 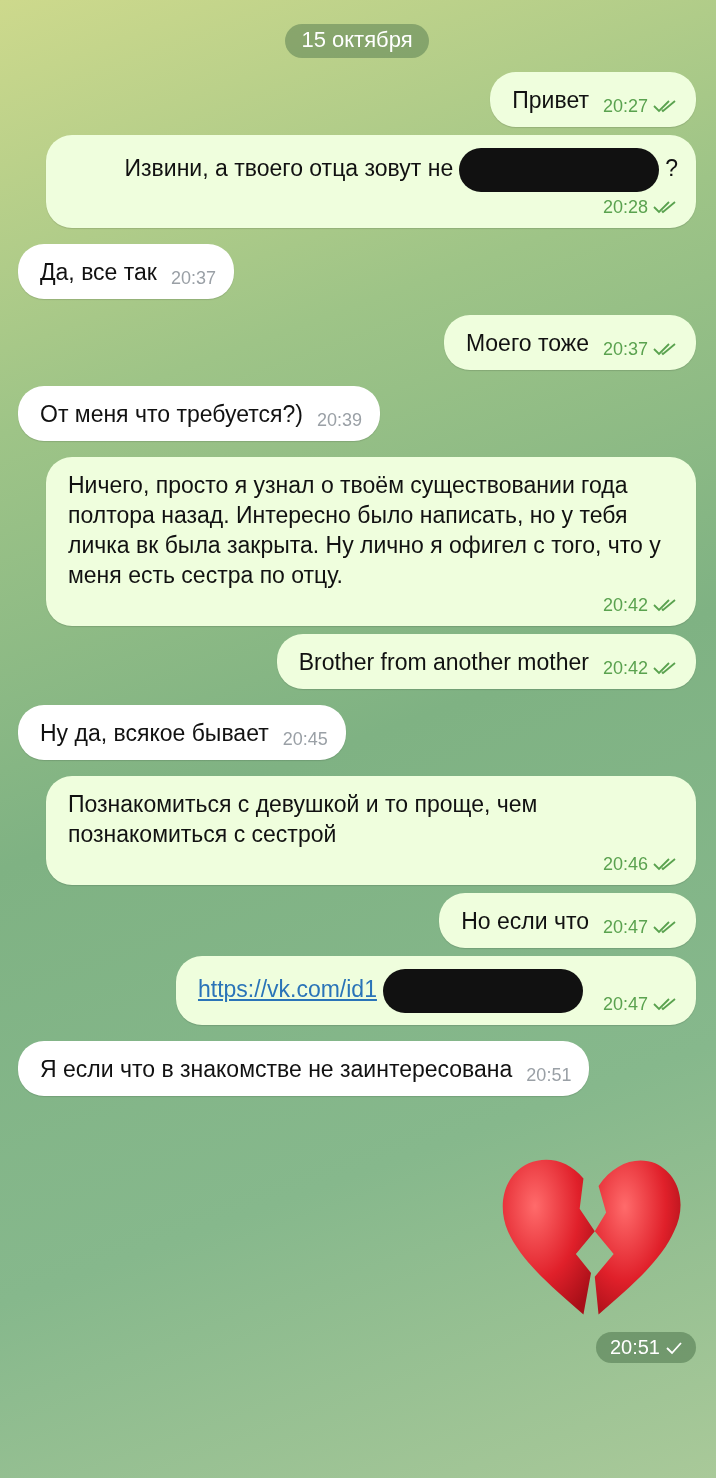 What do you see at coordinates (276, 1069) in the screenshot?
I see `message-text: Я если что в знакомстве не заинтересована` at bounding box center [276, 1069].